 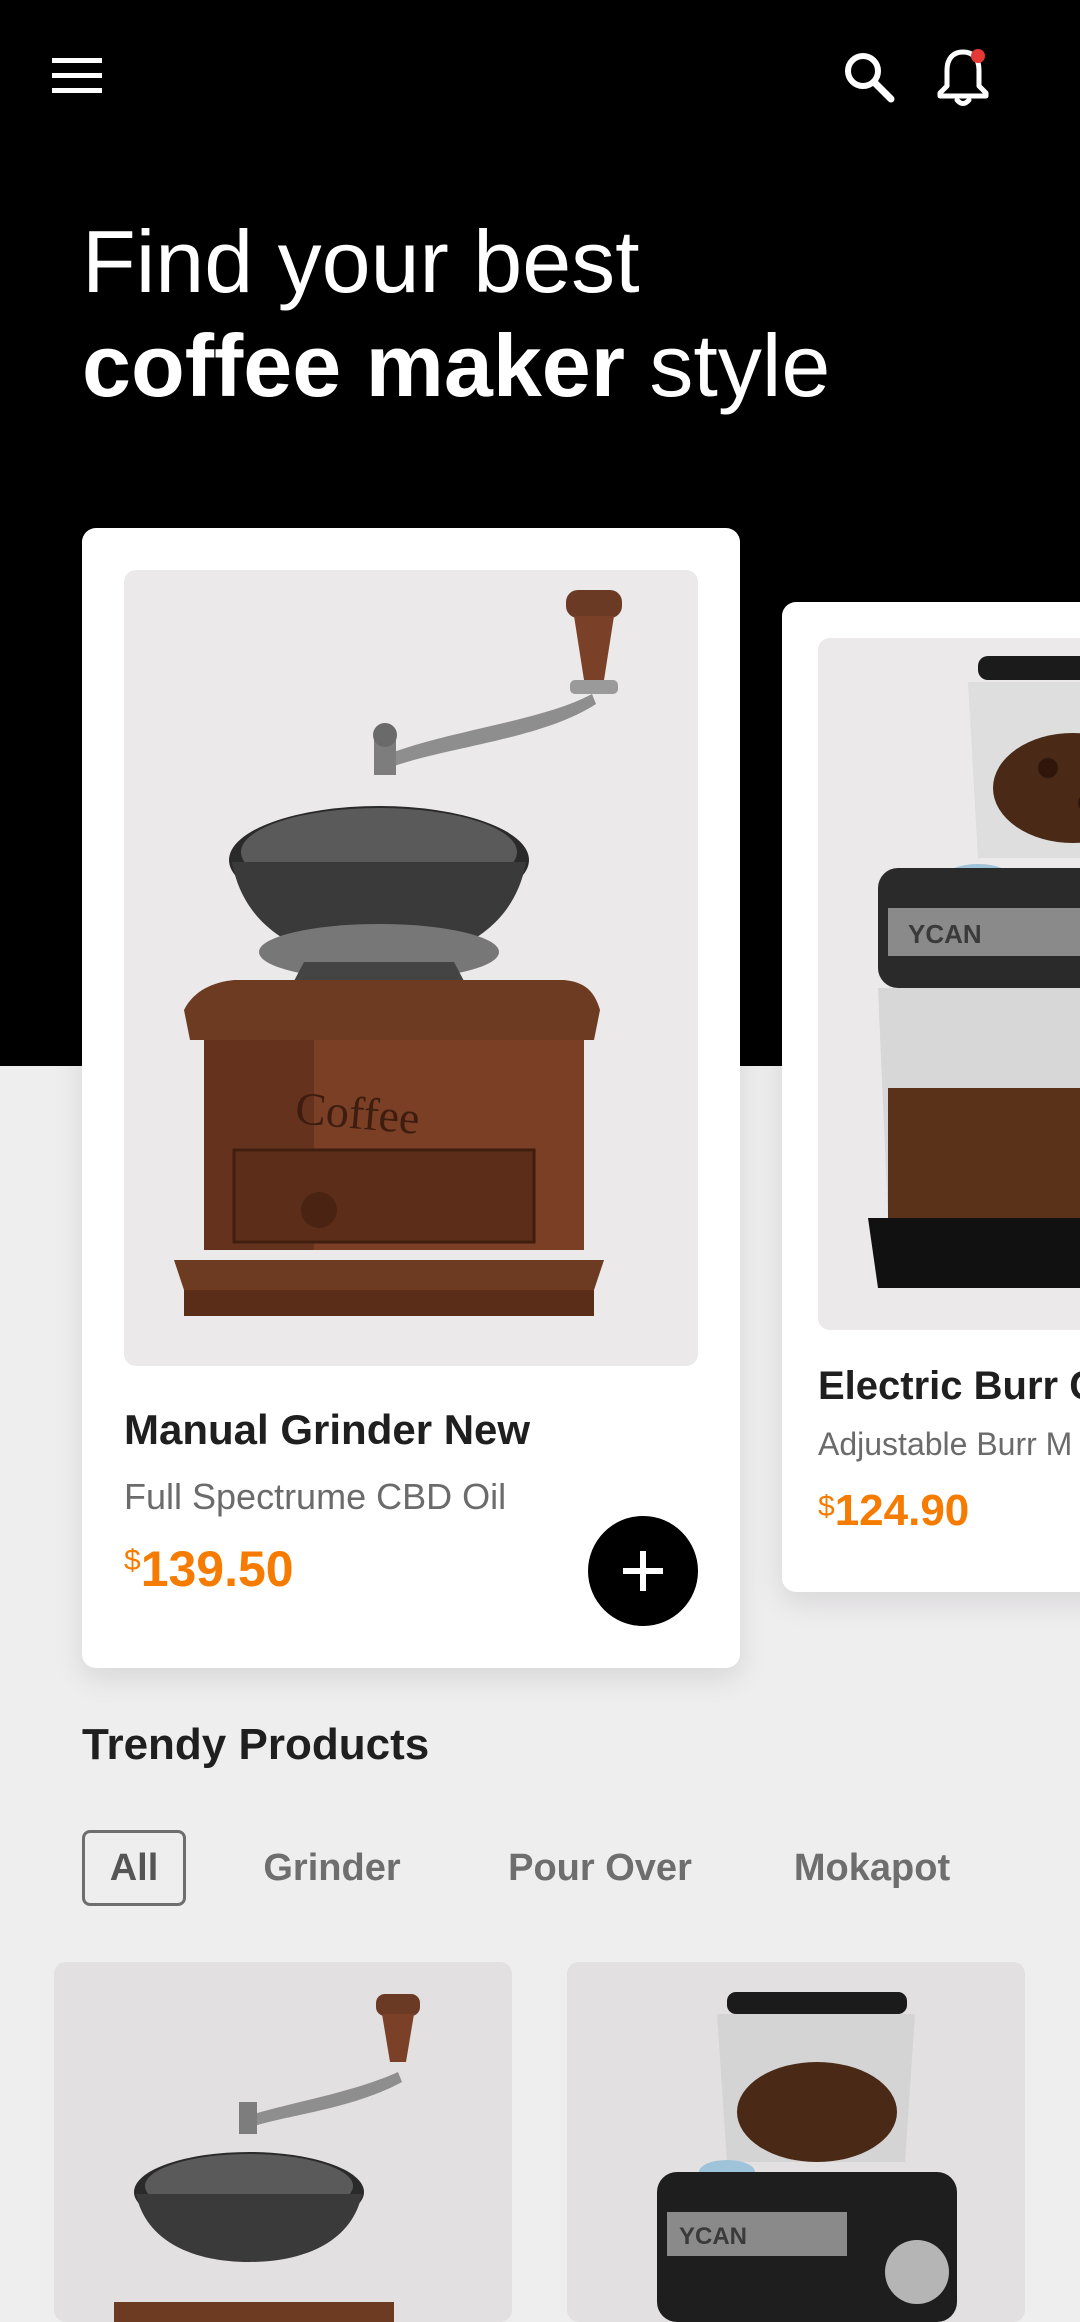 I want to click on category-chip-all: All, so click(x=134, y=1868).